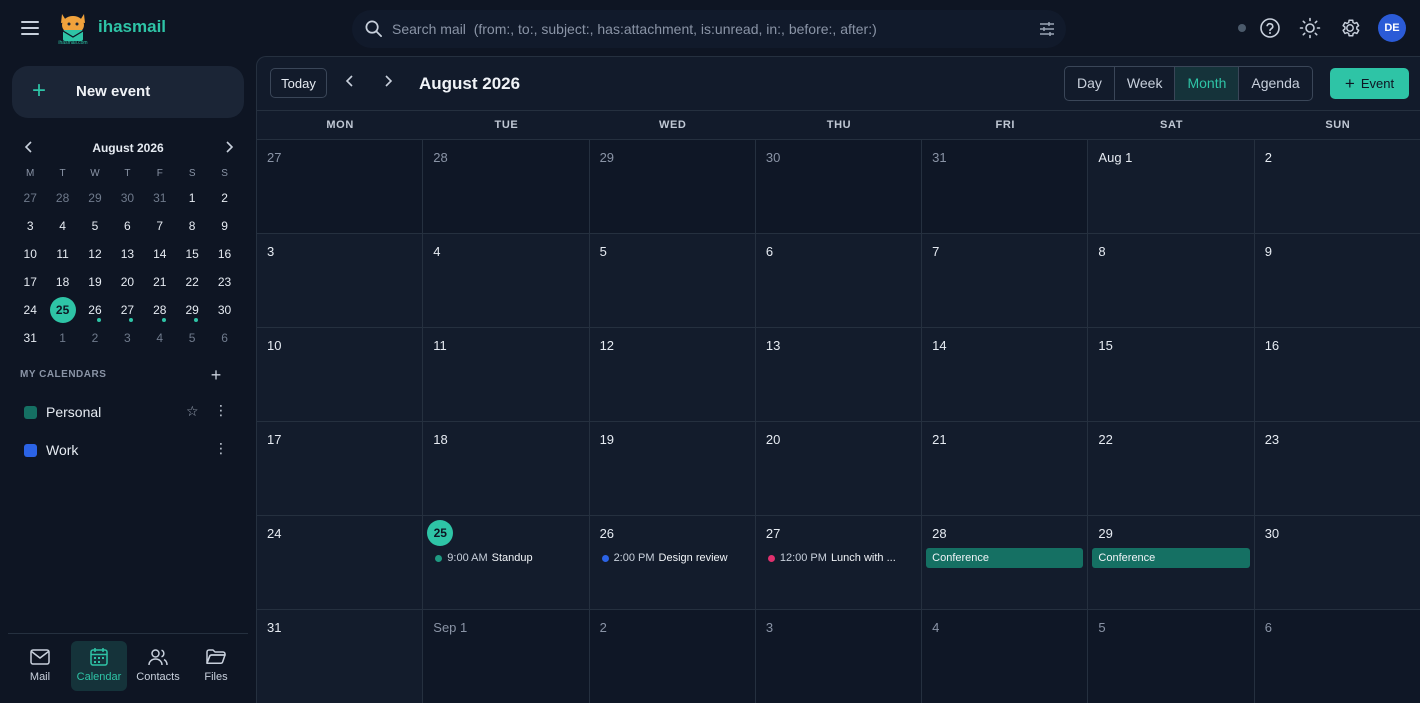  Describe the element at coordinates (95, 310) in the screenshot. I see `mini-day: 26` at that location.